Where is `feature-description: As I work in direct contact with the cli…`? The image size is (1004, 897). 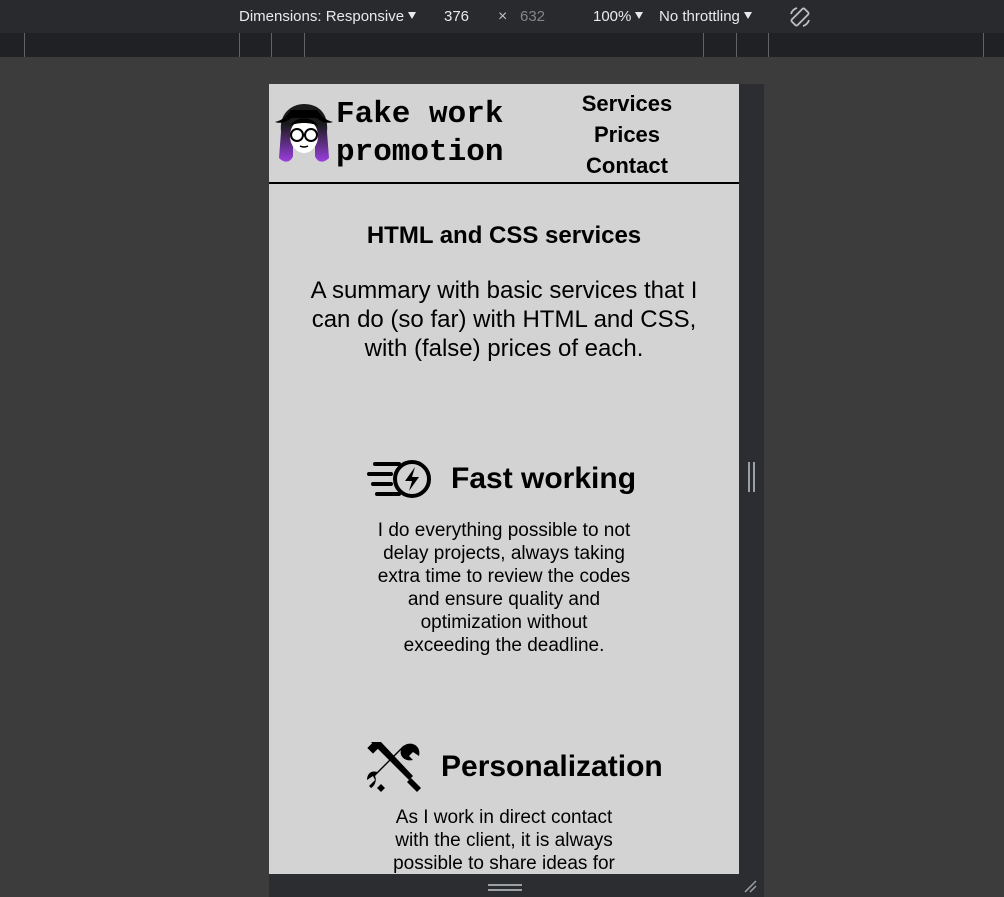 feature-description: As I work in direct contact with the cli… is located at coordinates (504, 840).